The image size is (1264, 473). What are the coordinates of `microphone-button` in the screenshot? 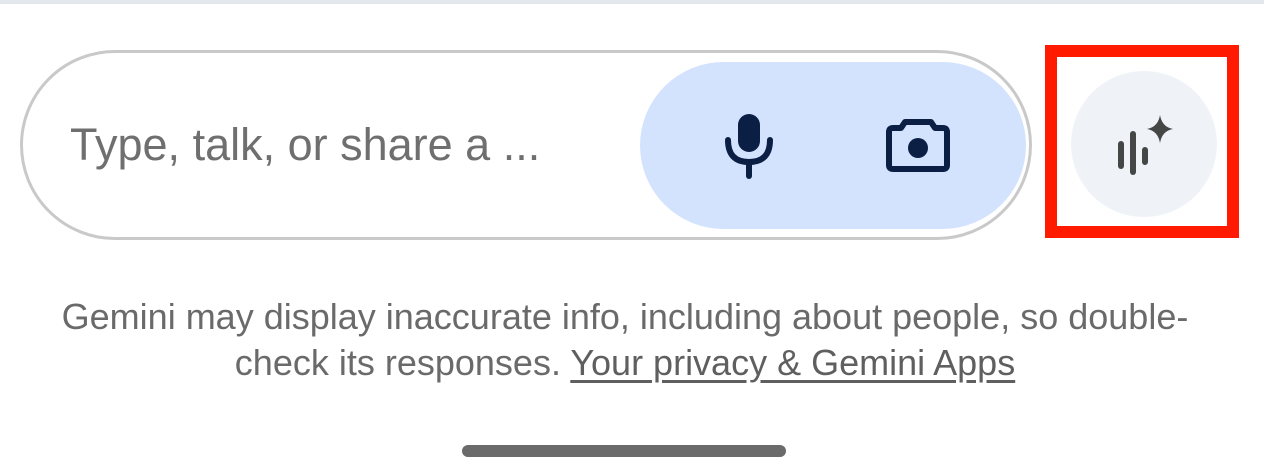 It's located at (749, 145).